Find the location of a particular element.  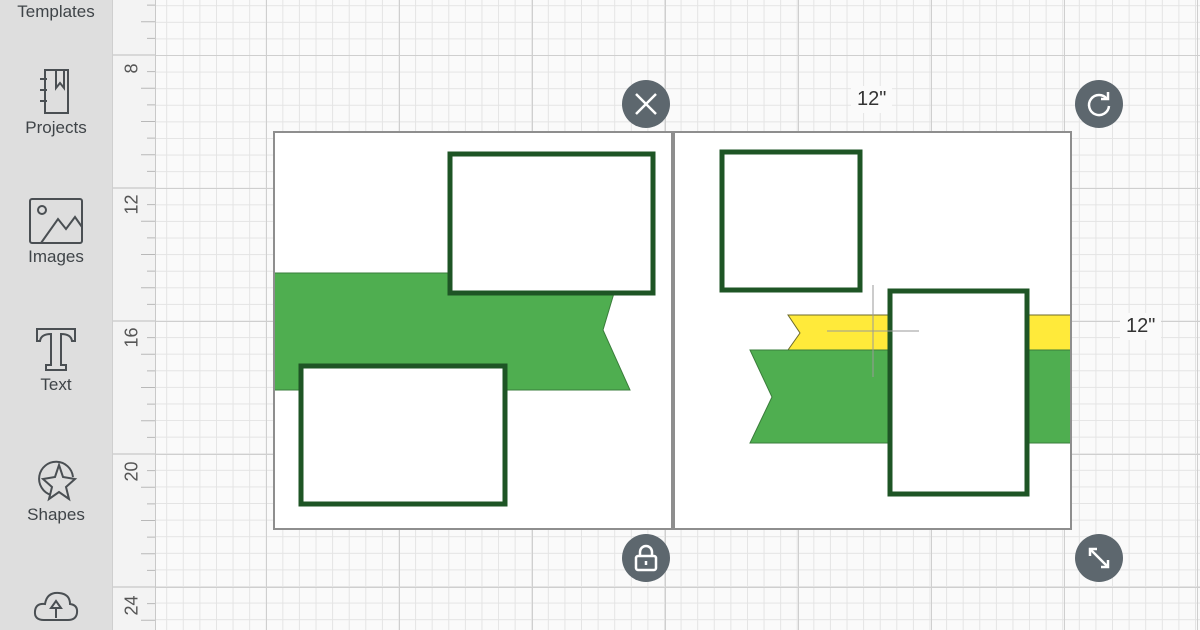

lock-icon is located at coordinates (646, 558).